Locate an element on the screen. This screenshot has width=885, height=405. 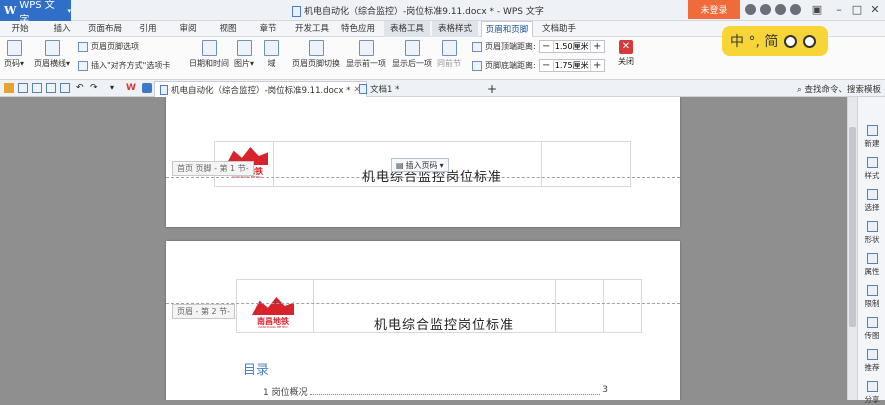
skin-icon is located at coordinates (750, 9).